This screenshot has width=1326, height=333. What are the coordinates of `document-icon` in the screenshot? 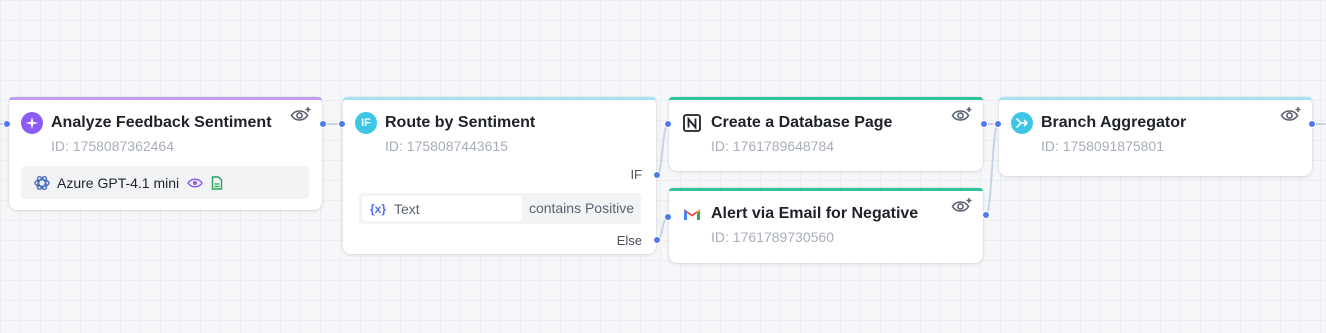 It's located at (217, 182).